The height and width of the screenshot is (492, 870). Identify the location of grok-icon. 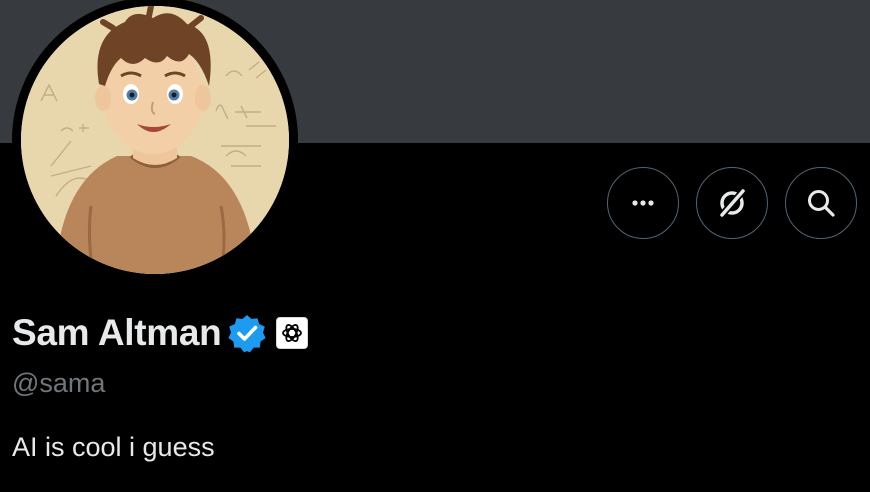
(732, 203).